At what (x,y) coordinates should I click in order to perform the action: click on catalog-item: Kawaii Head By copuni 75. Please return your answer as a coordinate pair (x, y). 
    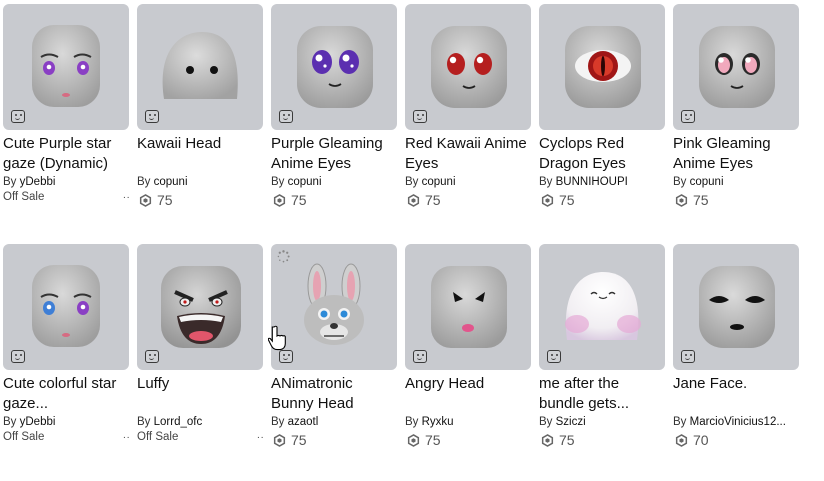
    Looking at the image, I should click on (200, 106).